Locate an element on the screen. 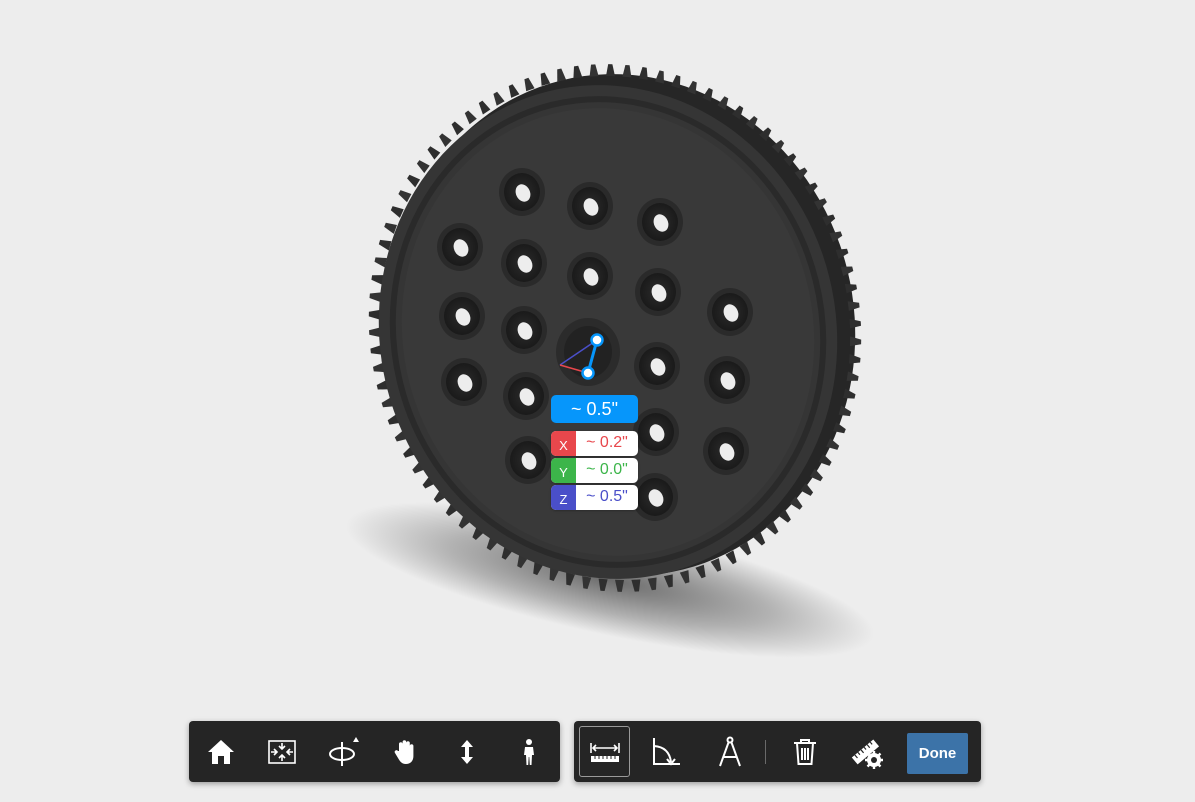 The height and width of the screenshot is (802, 1195). measure-point-start is located at coordinates (597, 340).